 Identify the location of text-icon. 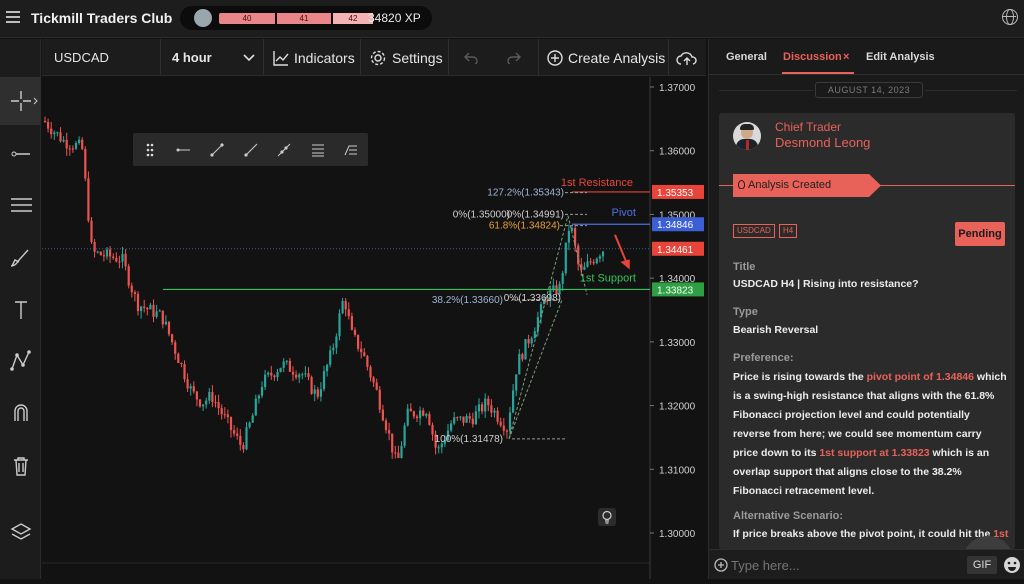
(20, 310).